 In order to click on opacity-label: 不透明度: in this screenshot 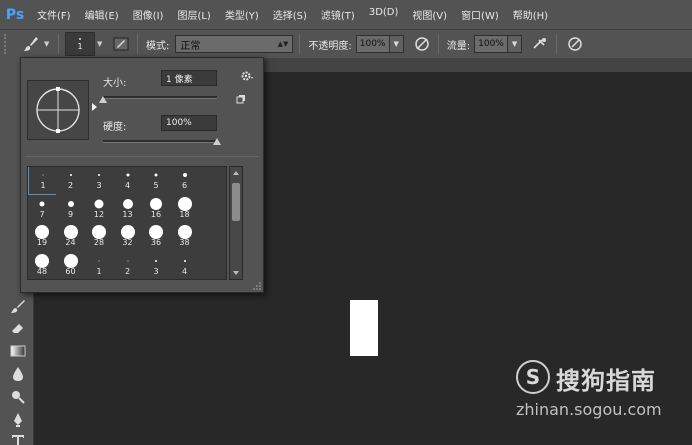, I will do `click(330, 46)`.